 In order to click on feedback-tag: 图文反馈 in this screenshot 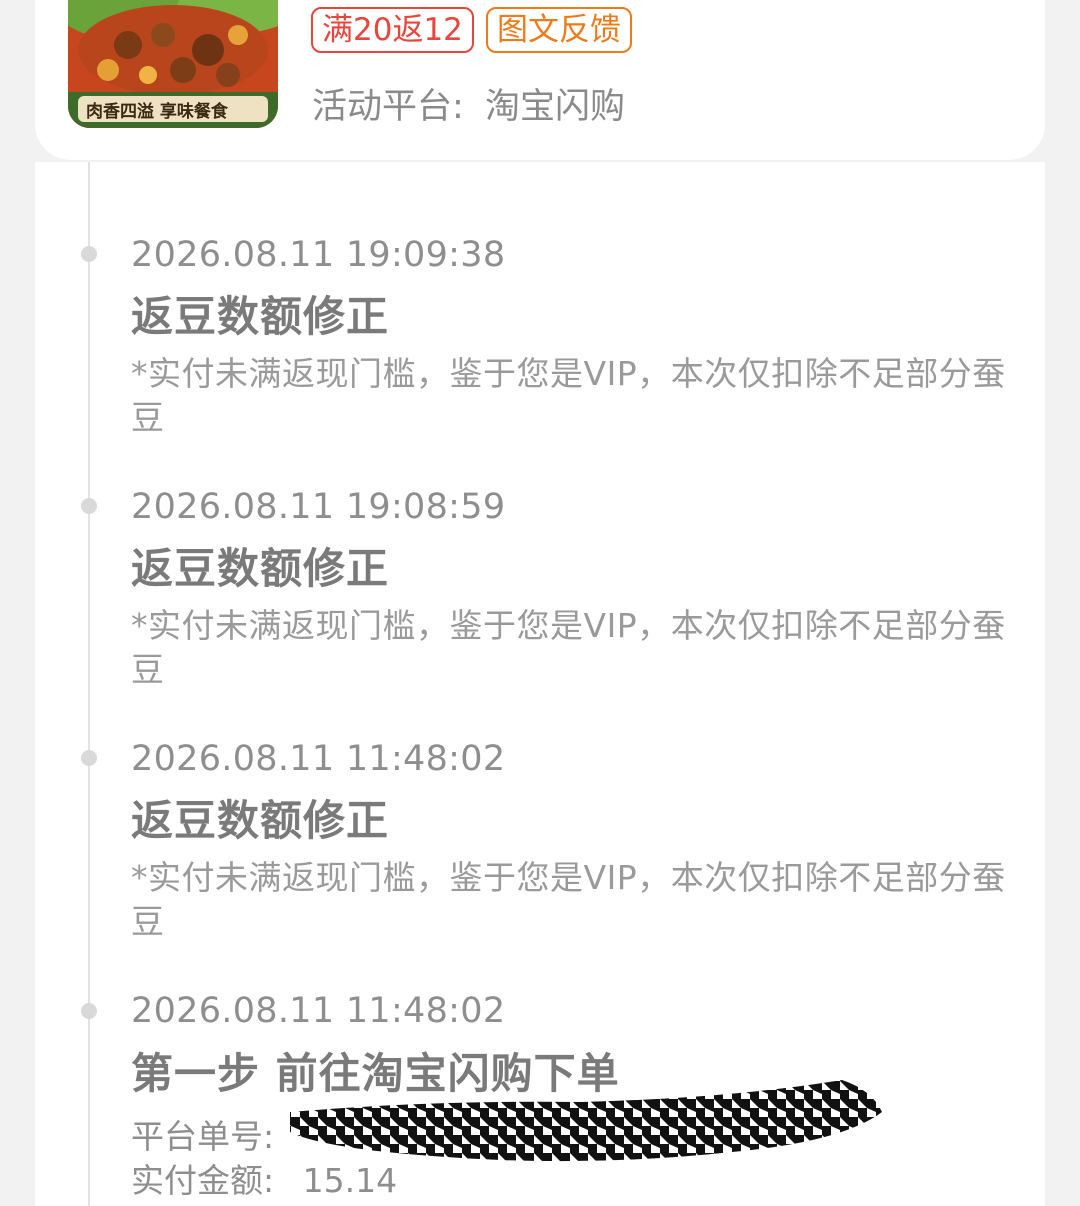, I will do `click(559, 30)`.